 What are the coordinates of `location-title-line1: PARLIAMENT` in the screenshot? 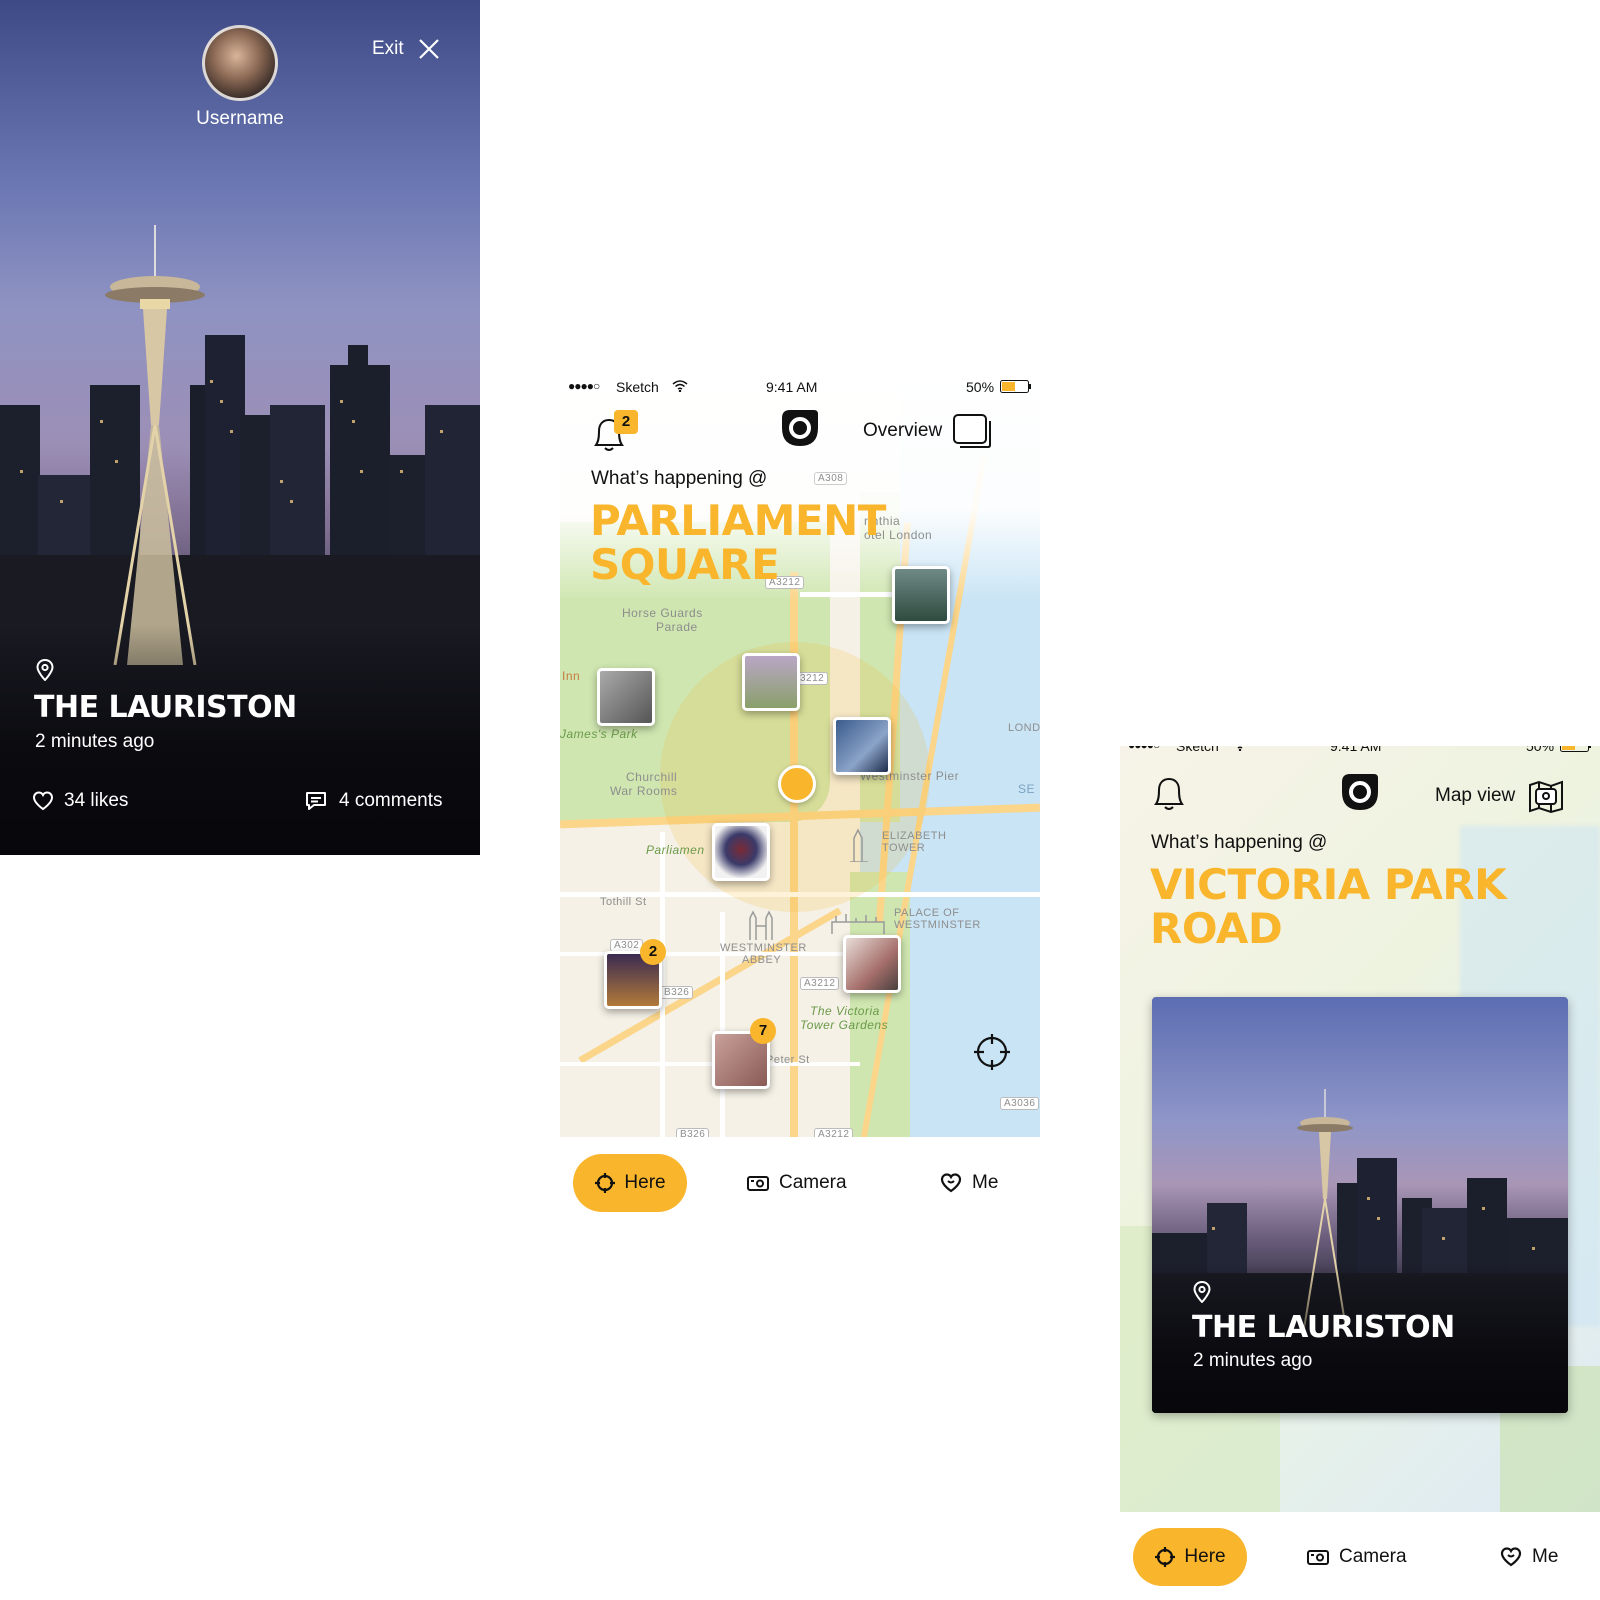 It's located at (738, 520).